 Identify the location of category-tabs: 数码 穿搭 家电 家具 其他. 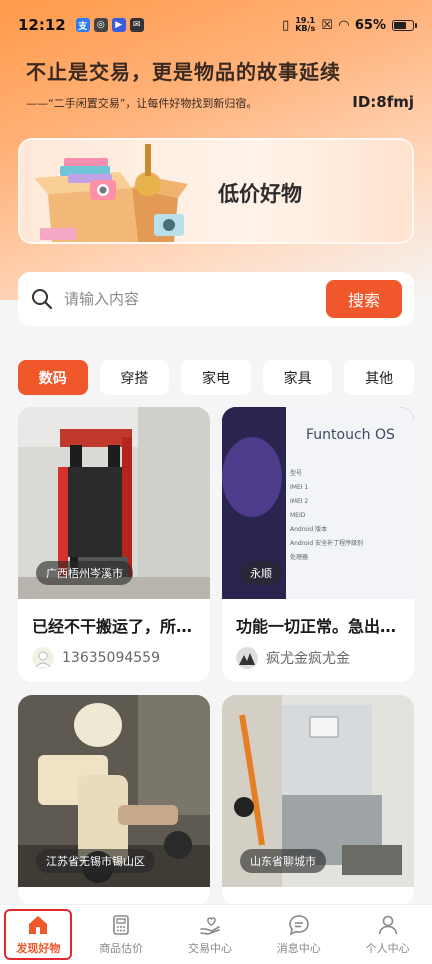
(216, 377).